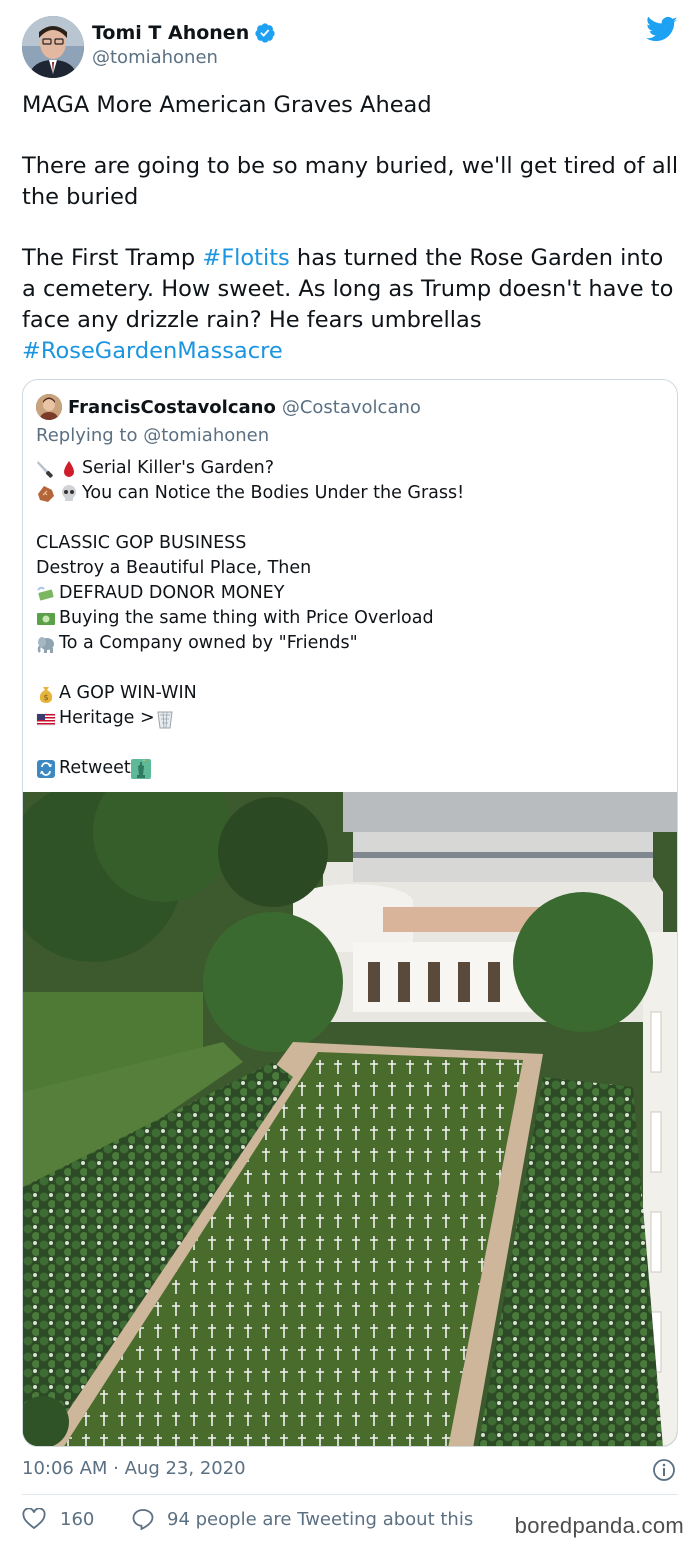 This screenshot has height=1549, width=700. I want to click on author-name-row: Tomi T Ahonen, so click(184, 33).